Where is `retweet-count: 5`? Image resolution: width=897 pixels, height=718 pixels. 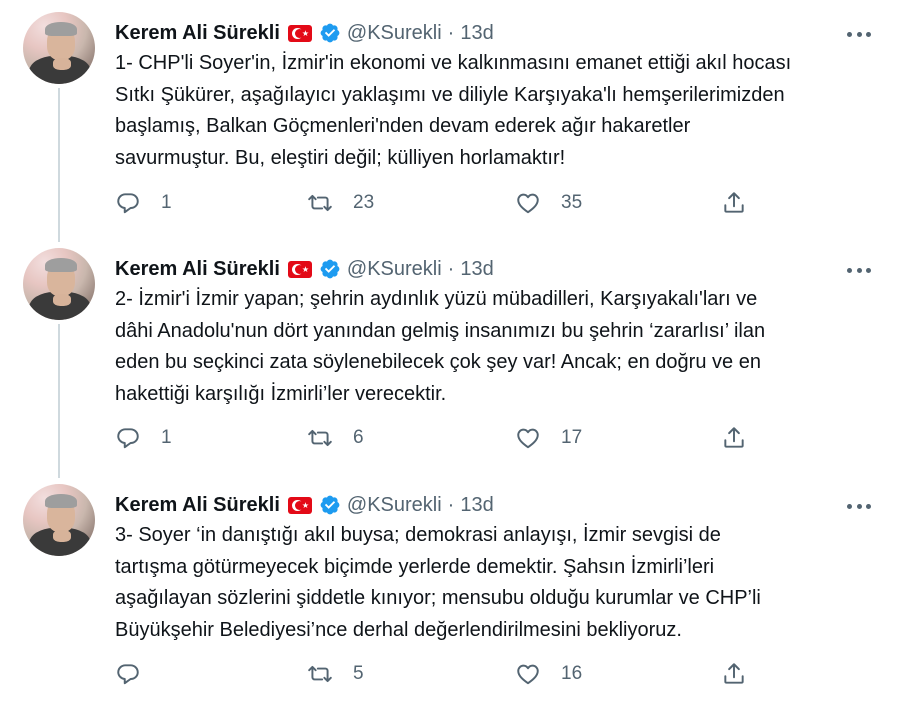
retweet-count: 5 is located at coordinates (358, 673).